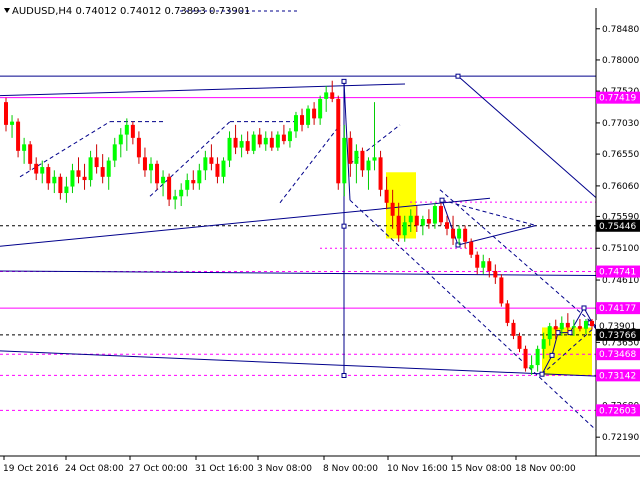 The image size is (640, 480). I want to click on x-tick-label: 10 Nov 16:00, so click(417, 469).